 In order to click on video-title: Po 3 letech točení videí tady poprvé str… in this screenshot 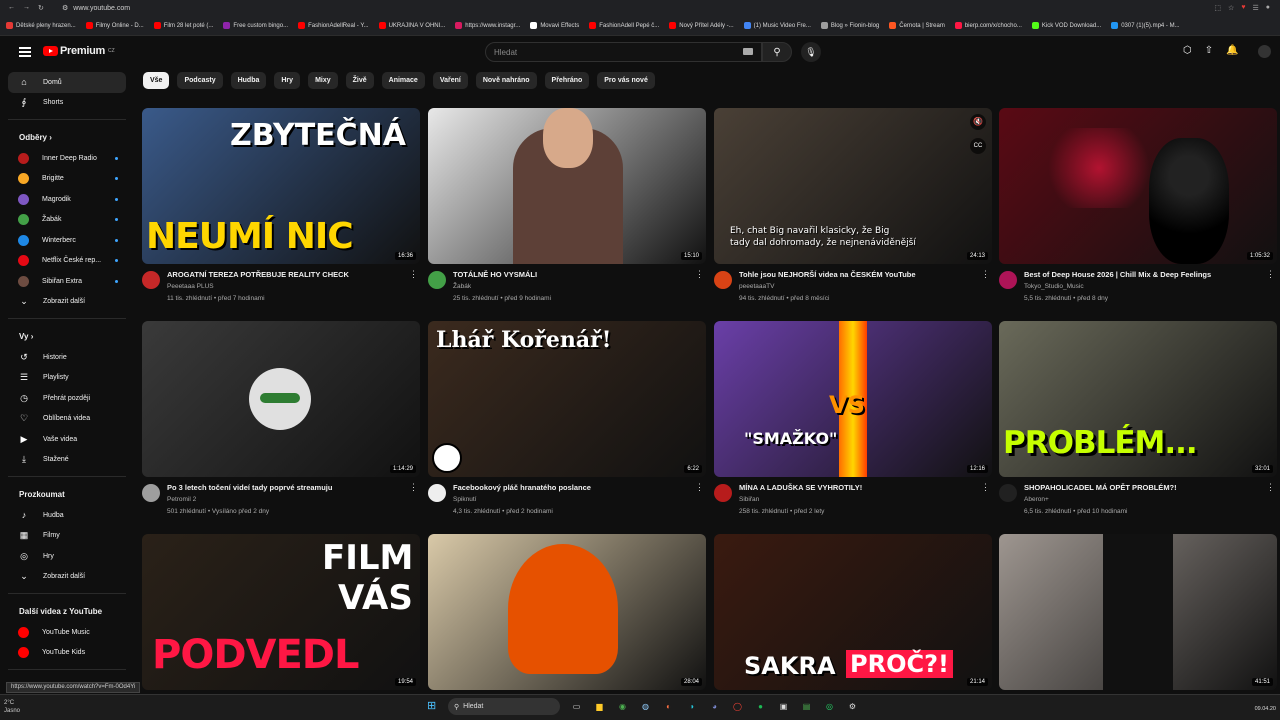, I will do `click(287, 487)`.